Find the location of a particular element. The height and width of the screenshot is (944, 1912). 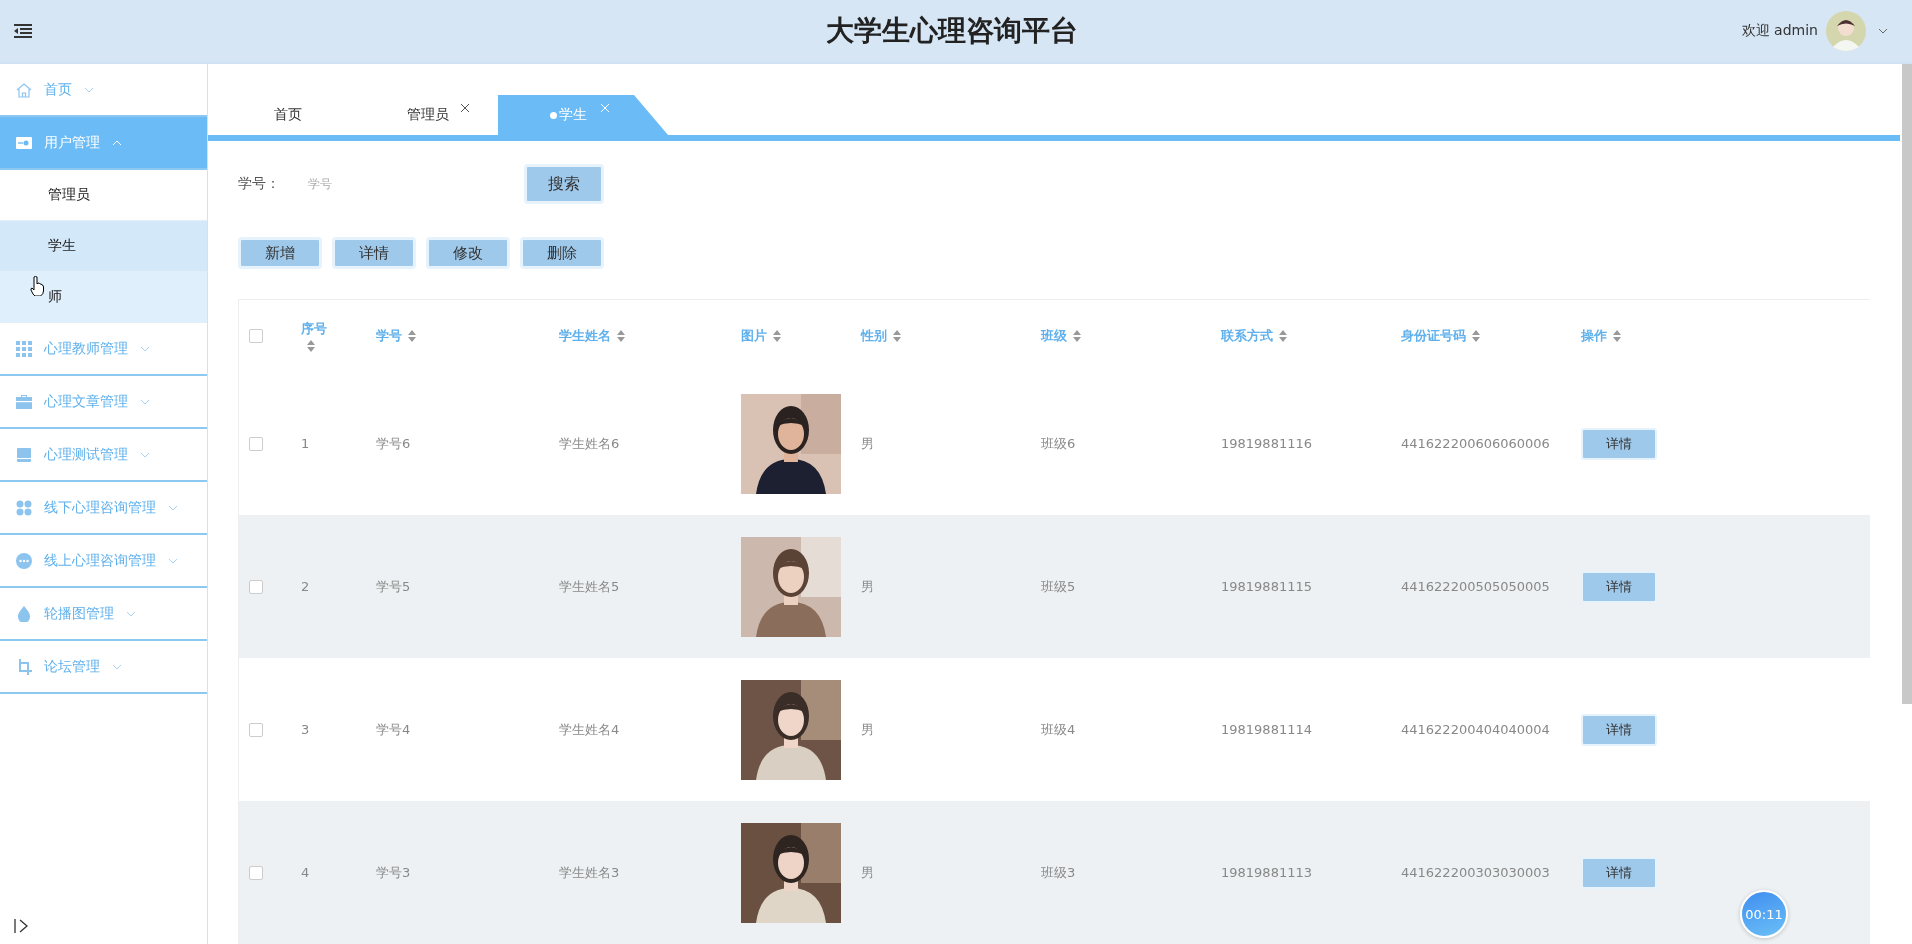

table-cell: 19819881116 is located at coordinates (1266, 443).